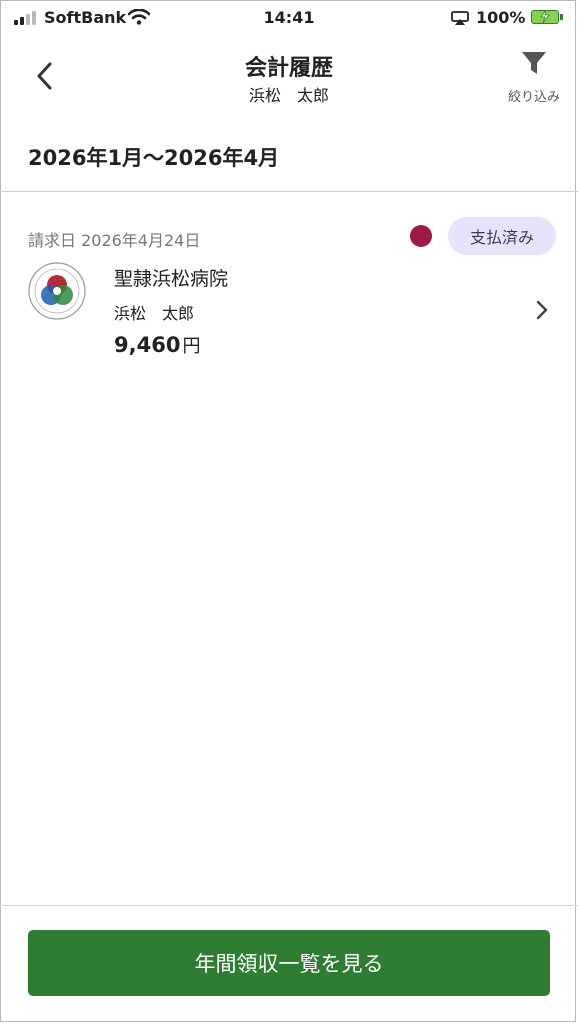 This screenshot has height=1024, width=578. I want to click on patient-name: 浜松 太郎, so click(154, 313).